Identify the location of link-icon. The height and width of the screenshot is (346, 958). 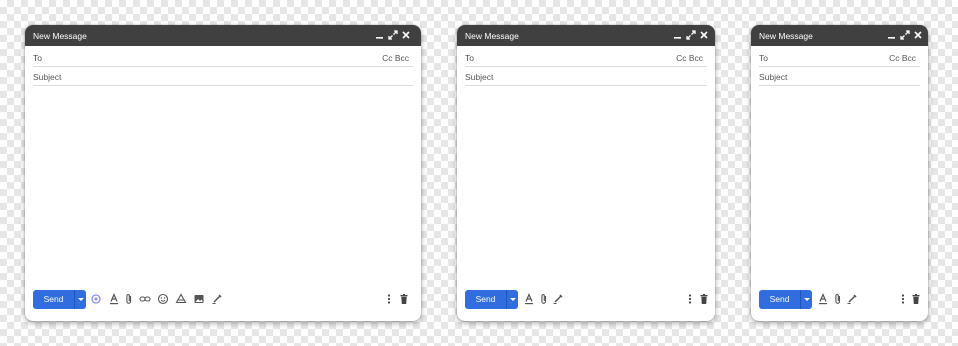
(145, 299).